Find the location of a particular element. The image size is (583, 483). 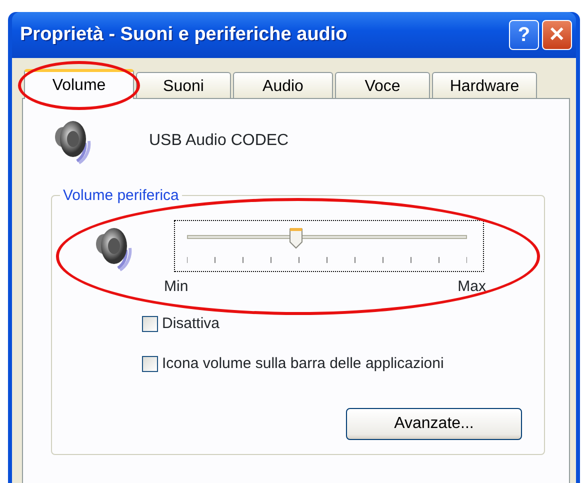

tab: Hardware is located at coordinates (484, 85).